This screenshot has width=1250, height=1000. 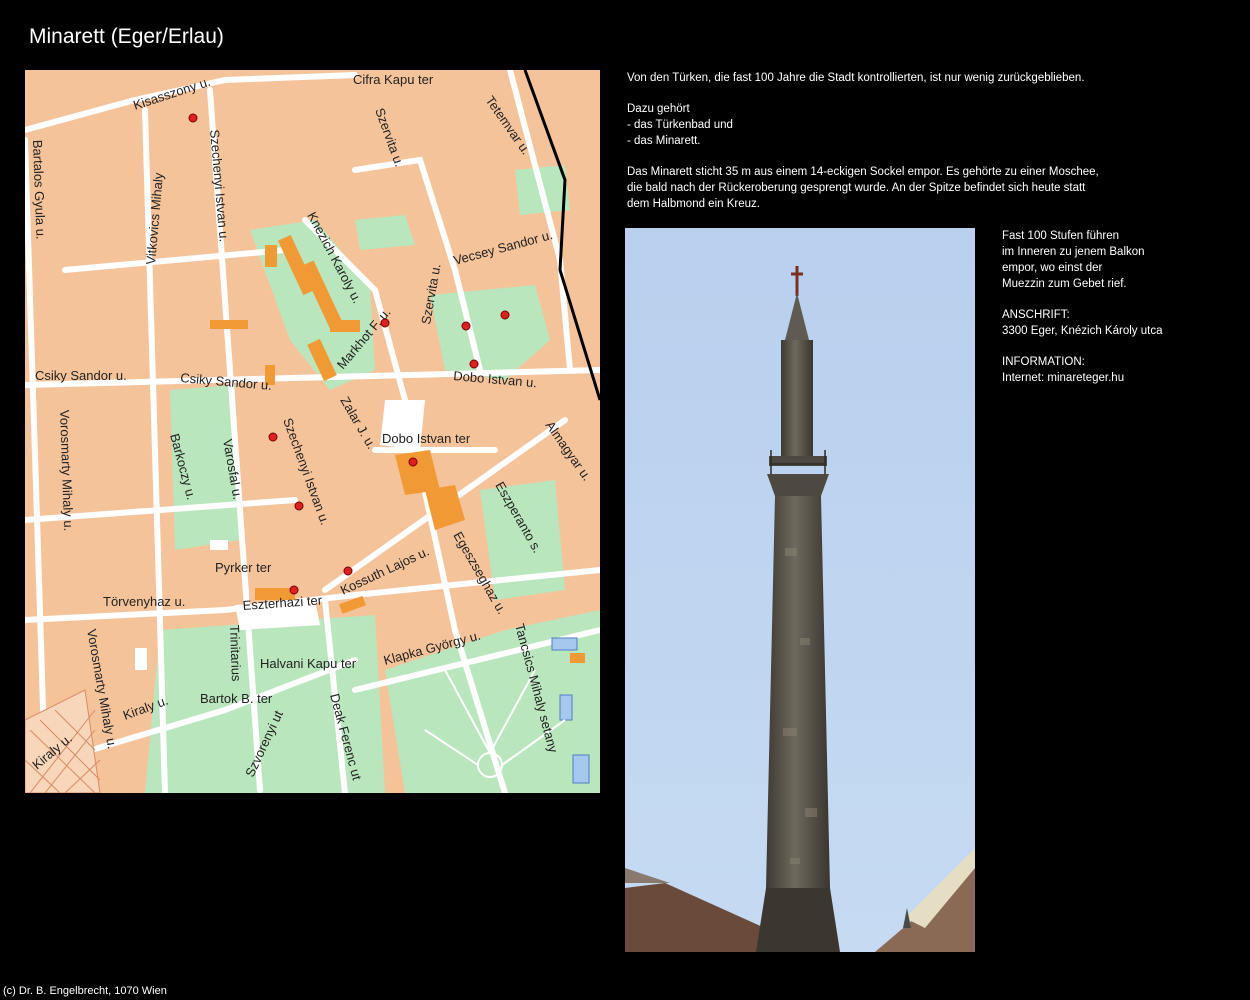 I want to click on street-label: Cifra Kapu ter, so click(x=393, y=79).